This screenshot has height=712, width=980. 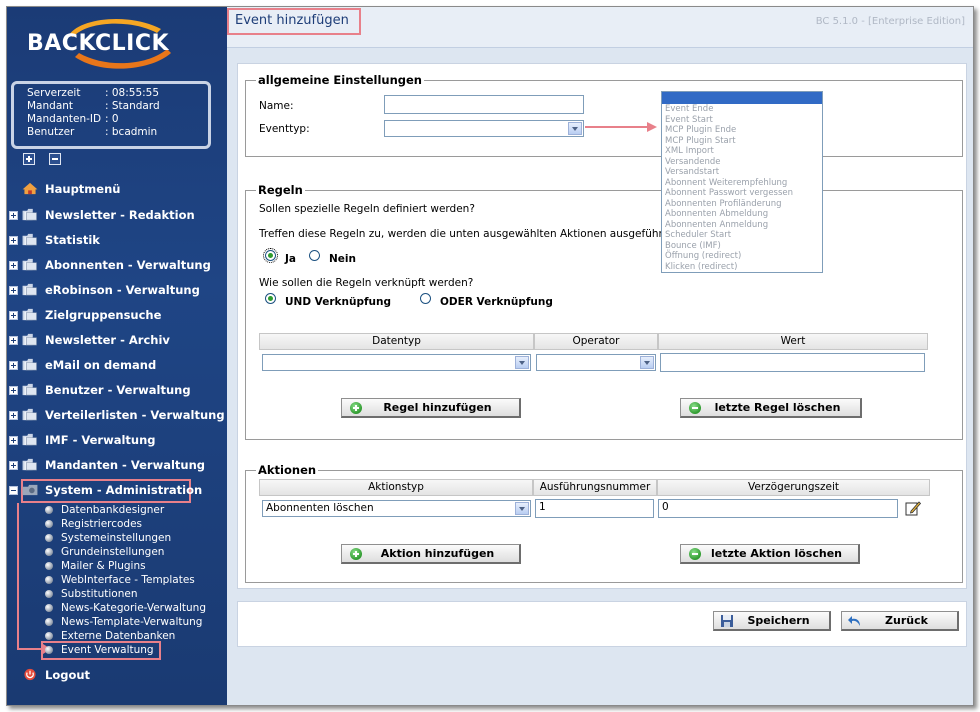 What do you see at coordinates (340, 80) in the screenshot?
I see `general-settings-legend: allgemeine Einstellungen` at bounding box center [340, 80].